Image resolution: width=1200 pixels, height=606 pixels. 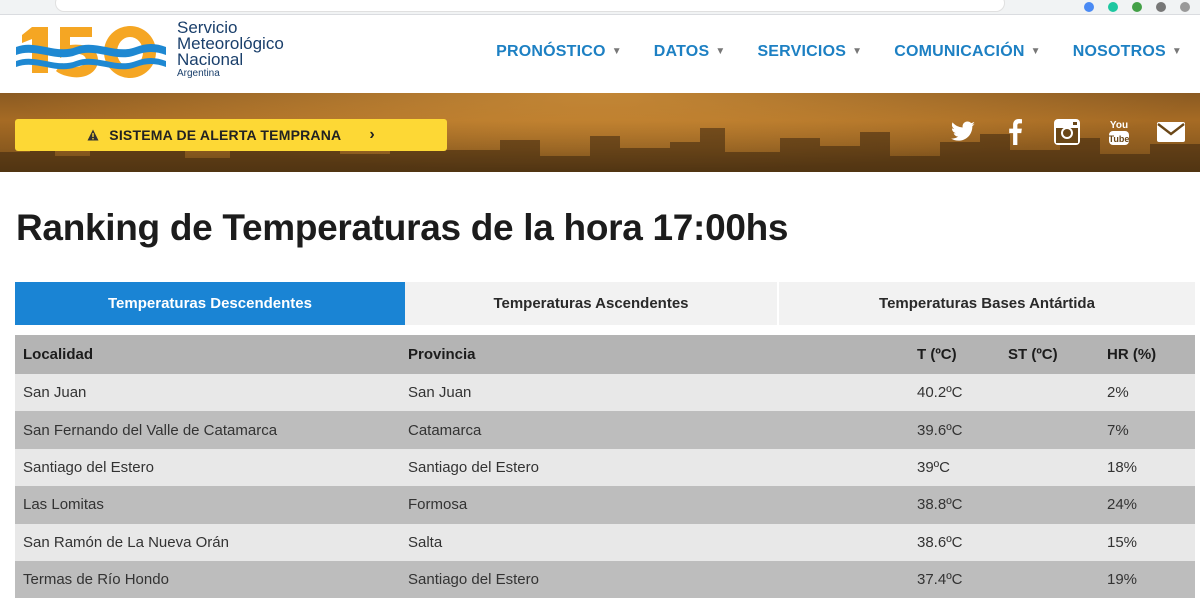 What do you see at coordinates (93, 135) in the screenshot?
I see `warning-icon` at bounding box center [93, 135].